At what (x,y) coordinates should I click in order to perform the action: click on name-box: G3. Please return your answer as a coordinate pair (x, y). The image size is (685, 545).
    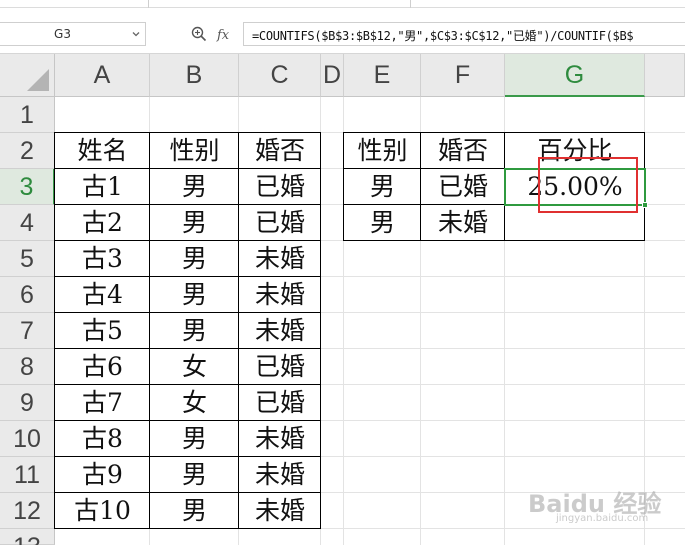
    Looking at the image, I should click on (73, 34).